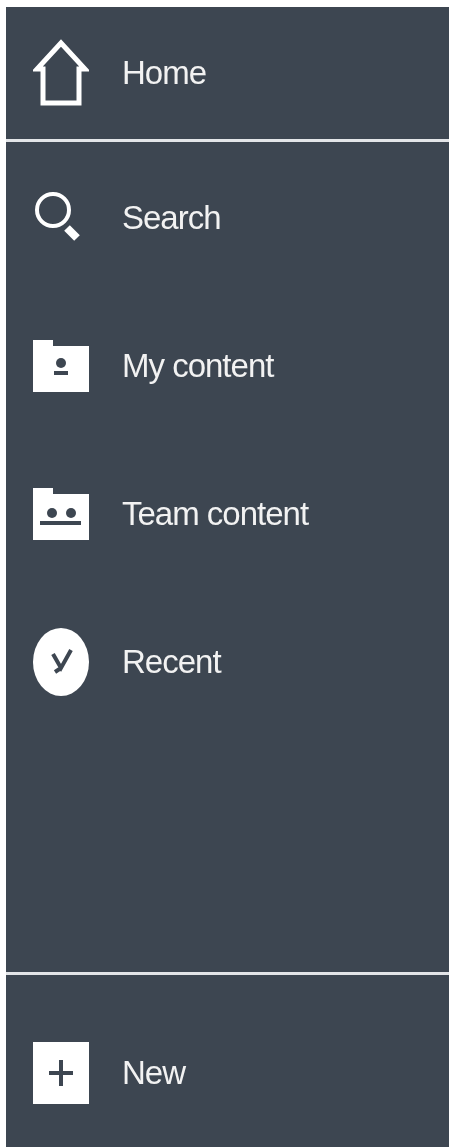 This screenshot has height=1147, width=449. Describe the element at coordinates (198, 366) in the screenshot. I see `nav-link: My content` at that location.